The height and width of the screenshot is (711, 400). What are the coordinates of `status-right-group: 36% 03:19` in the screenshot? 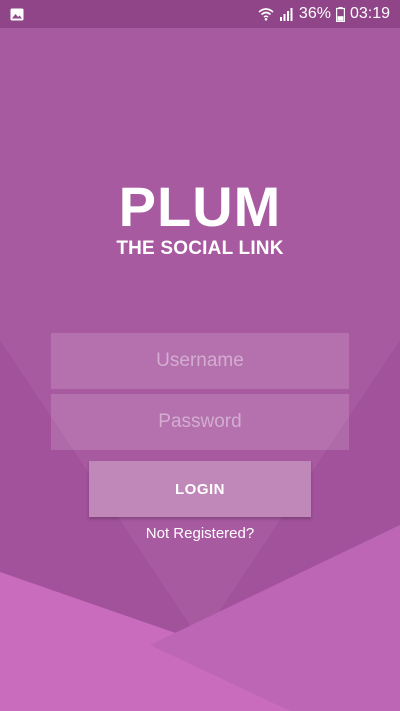 It's located at (324, 14).